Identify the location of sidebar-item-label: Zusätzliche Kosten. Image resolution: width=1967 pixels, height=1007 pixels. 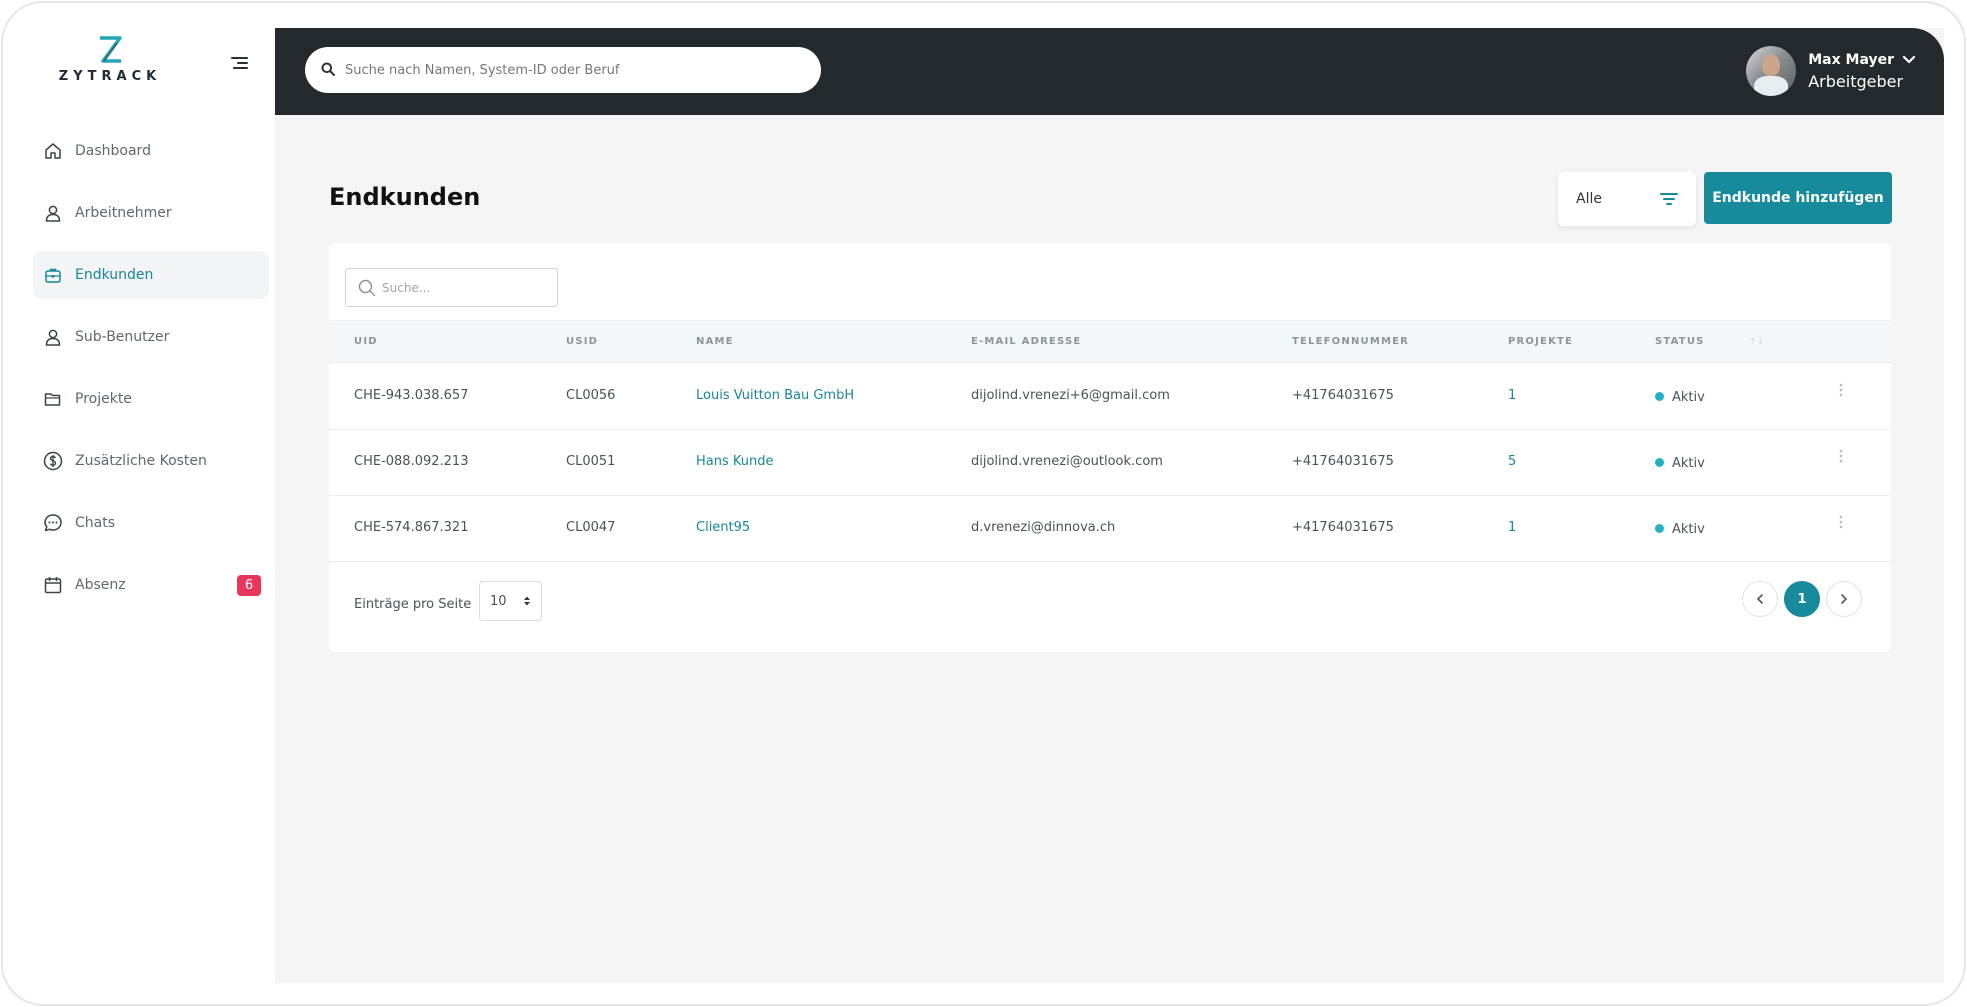
(141, 461).